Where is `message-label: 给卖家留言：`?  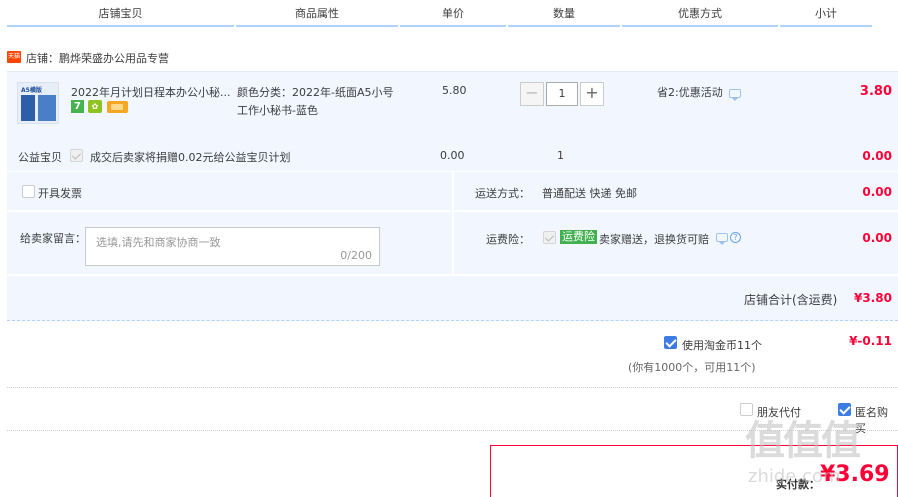
message-label: 给卖家留言： is located at coordinates (53, 238).